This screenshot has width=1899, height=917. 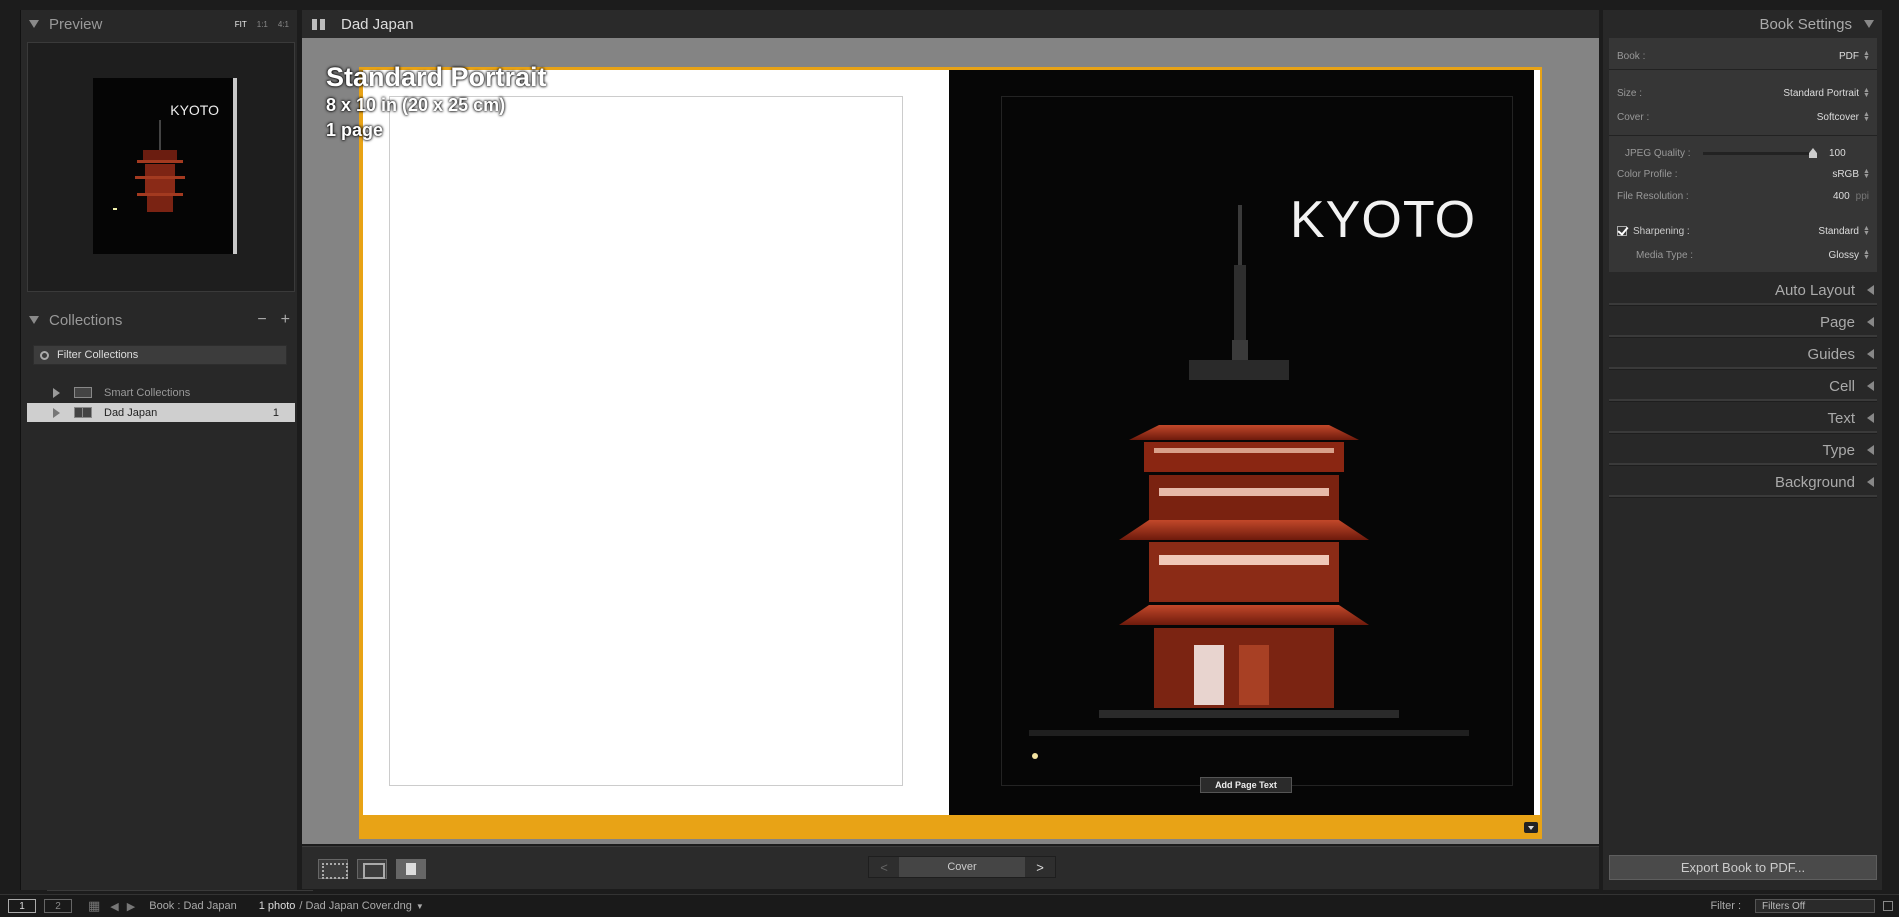 What do you see at coordinates (76, 24) in the screenshot?
I see `preview-title: Preview` at bounding box center [76, 24].